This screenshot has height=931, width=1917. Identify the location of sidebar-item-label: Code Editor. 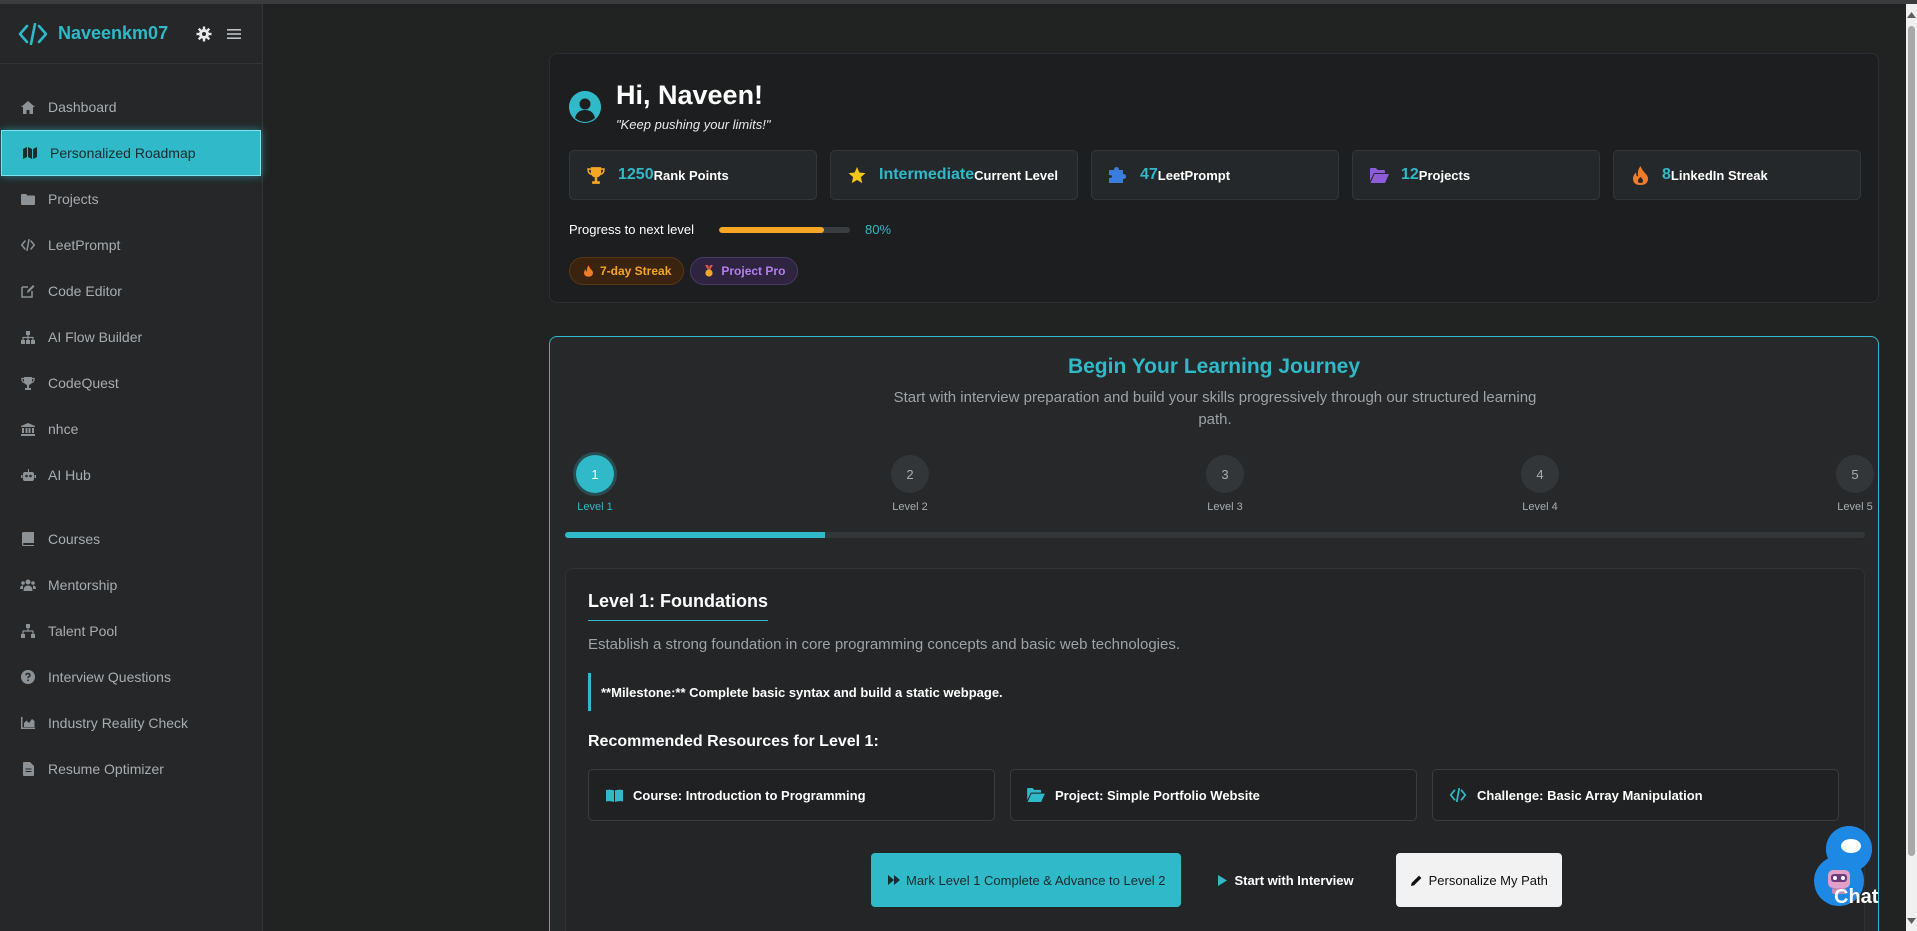
(85, 291).